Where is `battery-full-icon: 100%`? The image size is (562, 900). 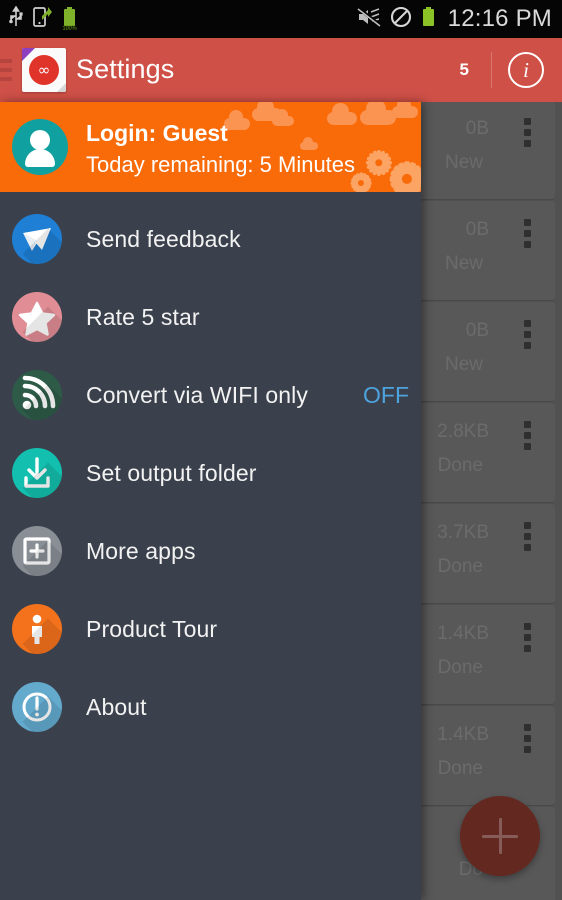 battery-full-icon: 100% is located at coordinates (69, 19).